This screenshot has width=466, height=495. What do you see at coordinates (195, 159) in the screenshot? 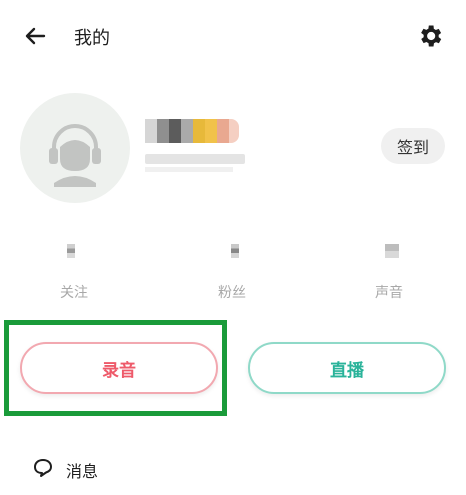
I see `user-subtitle-blurred` at bounding box center [195, 159].